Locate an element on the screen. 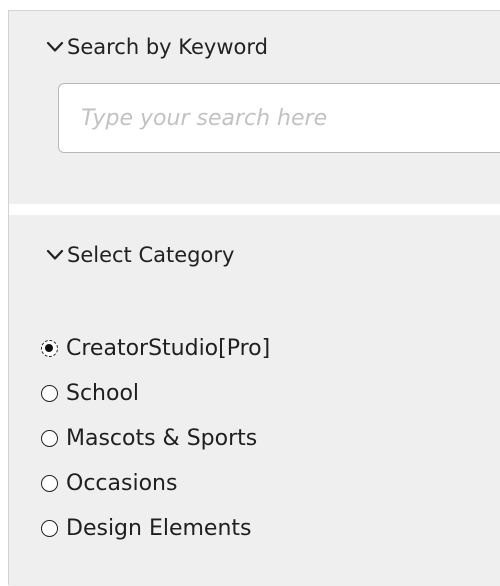 Image resolution: width=500 pixels, height=586 pixels. category-option-label: Design Elements is located at coordinates (159, 528).